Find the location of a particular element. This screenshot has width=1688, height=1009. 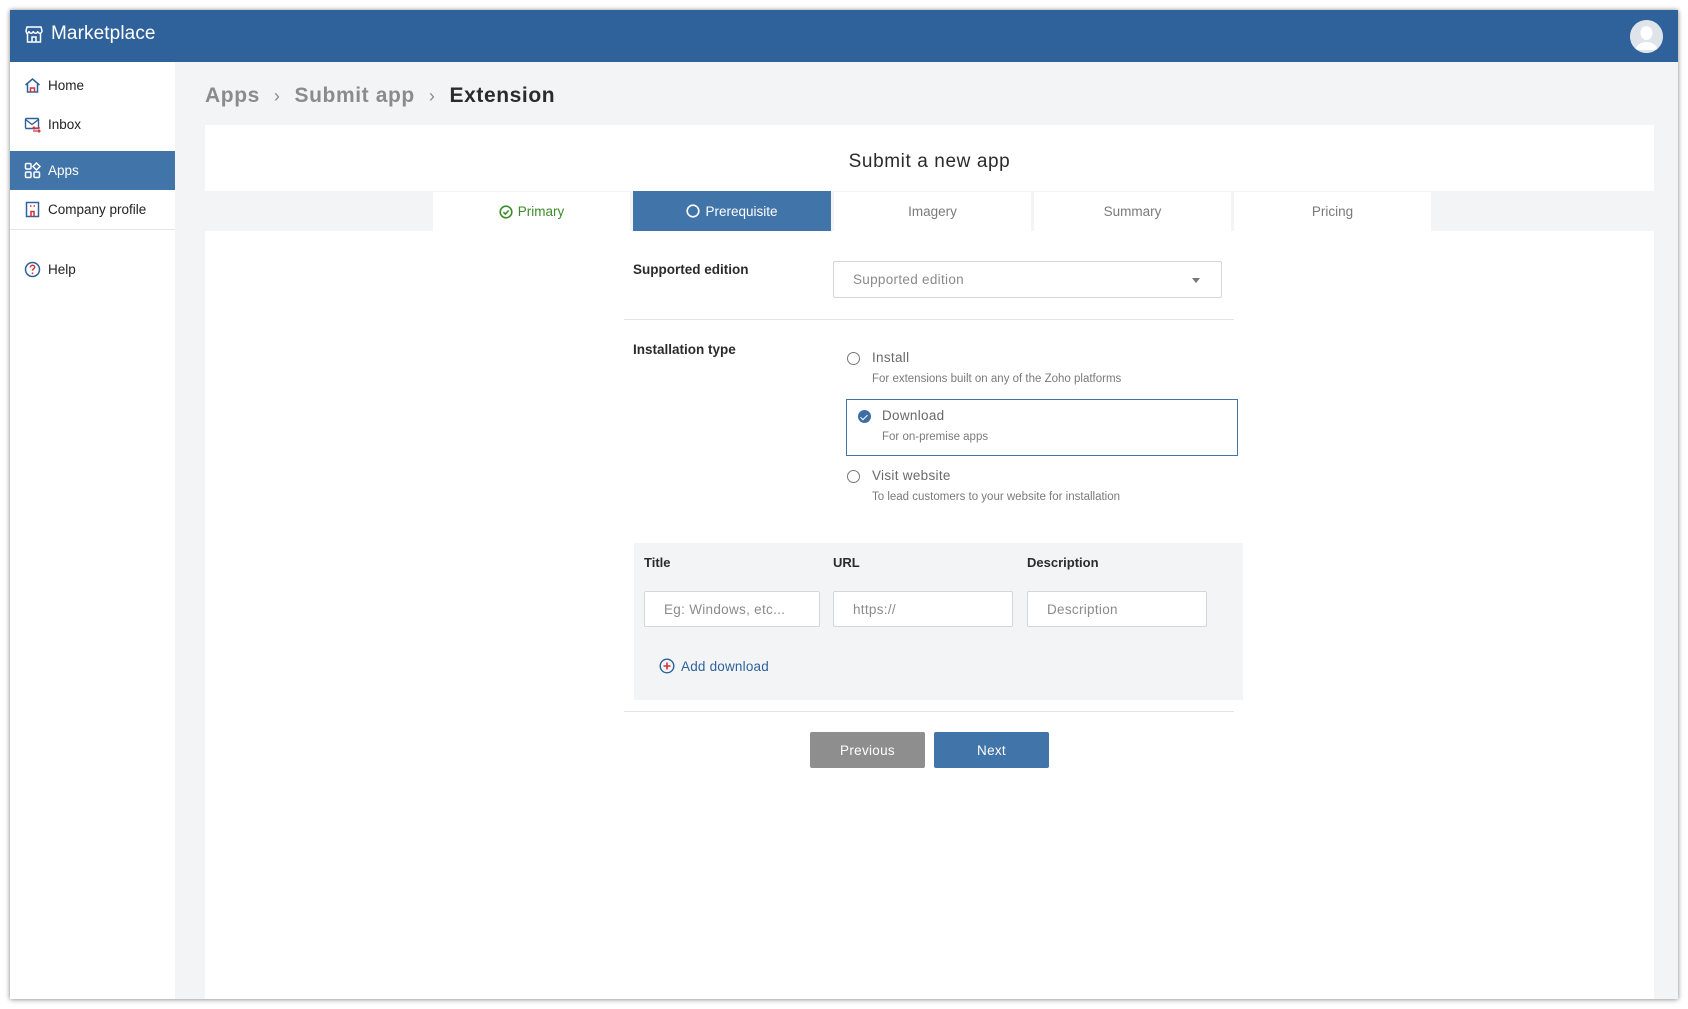

tab-label: Imagery is located at coordinates (932, 211).